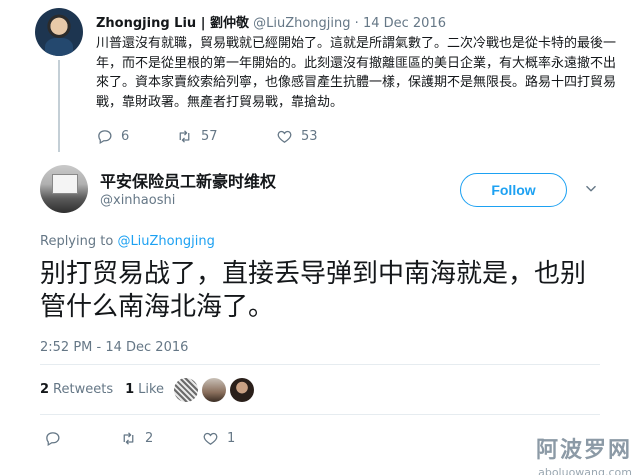  Describe the element at coordinates (161, 438) in the screenshot. I see `main-retweet-button: 2` at that location.